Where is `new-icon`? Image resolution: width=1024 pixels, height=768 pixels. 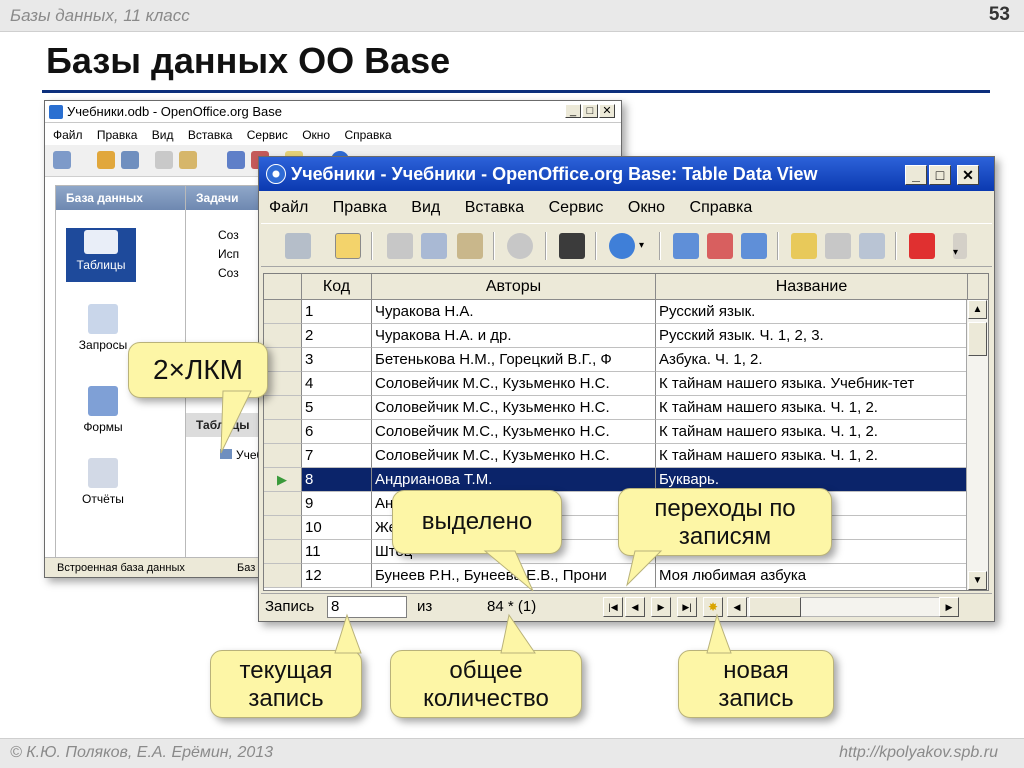
new-icon is located at coordinates (62, 160).